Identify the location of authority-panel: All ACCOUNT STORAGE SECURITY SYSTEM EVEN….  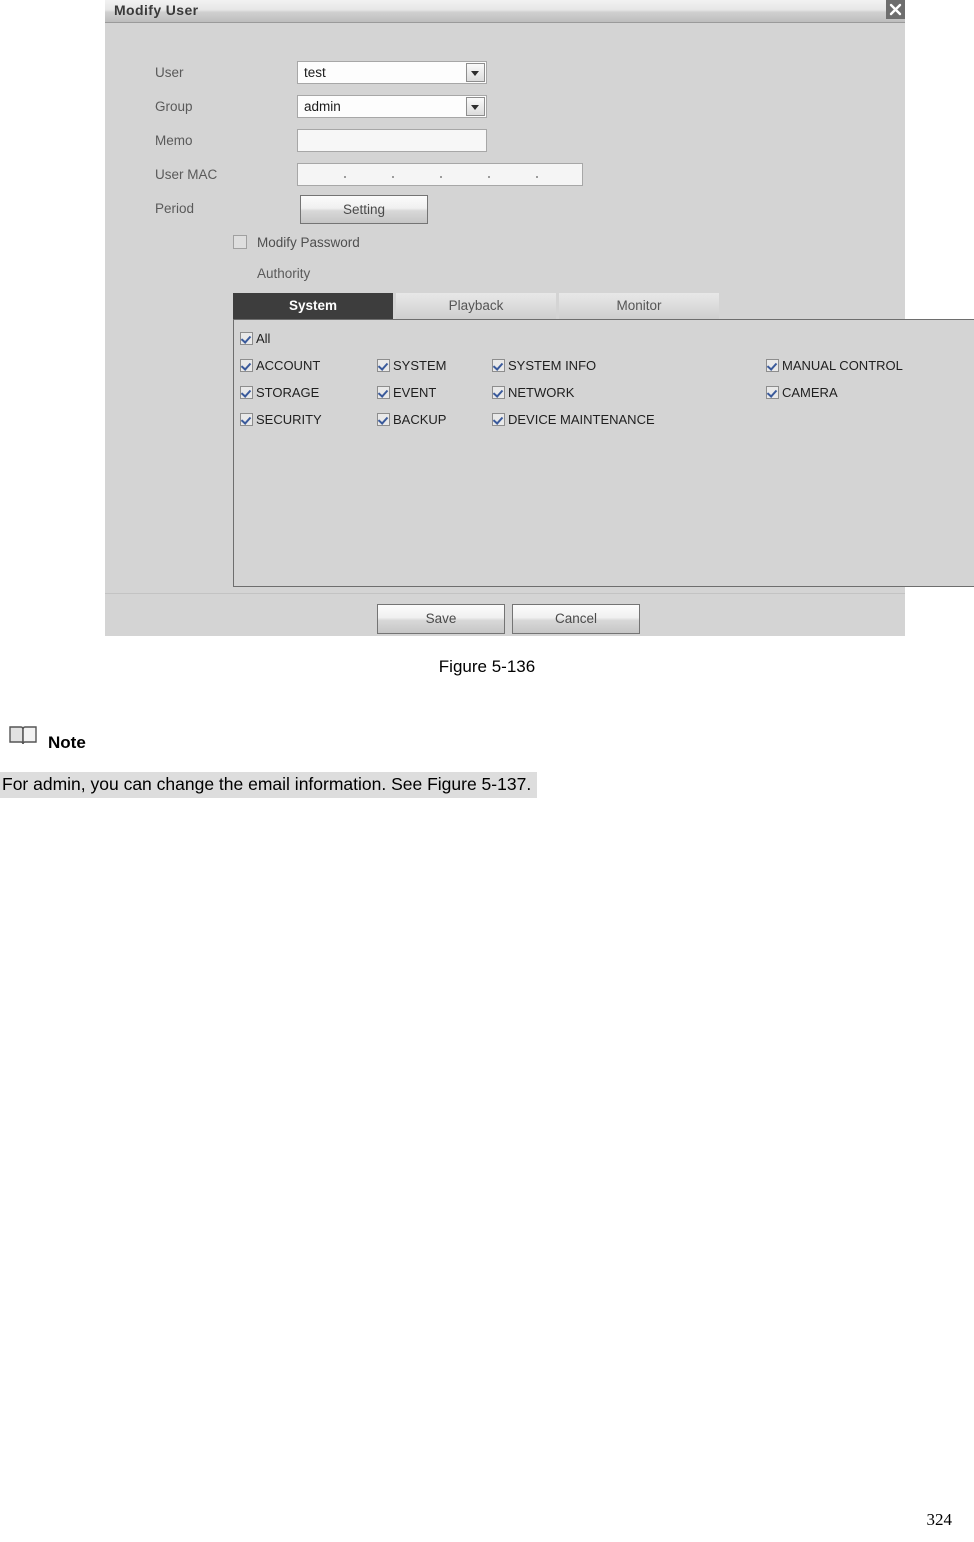
(603, 453).